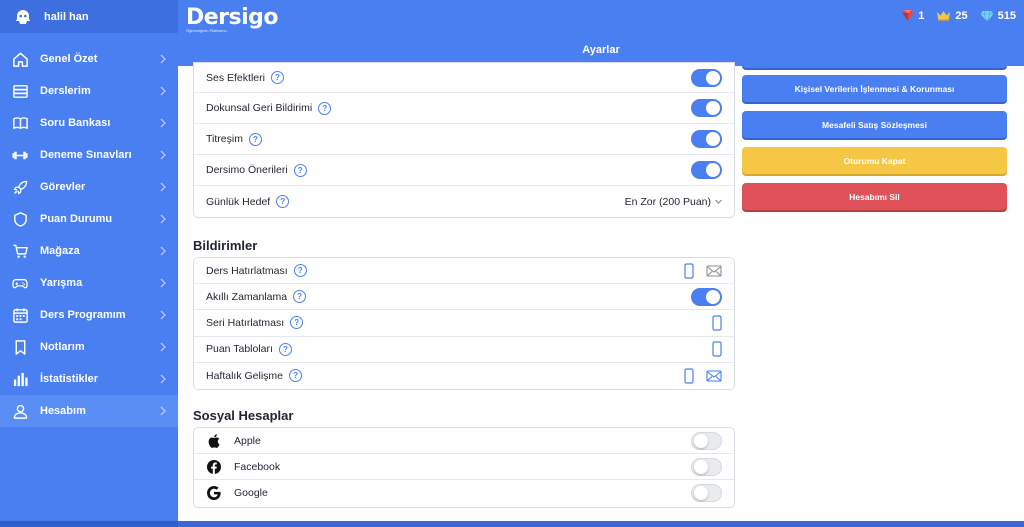 The width and height of the screenshot is (1024, 527). I want to click on select-value: En Zor (200 Puan), so click(667, 201).